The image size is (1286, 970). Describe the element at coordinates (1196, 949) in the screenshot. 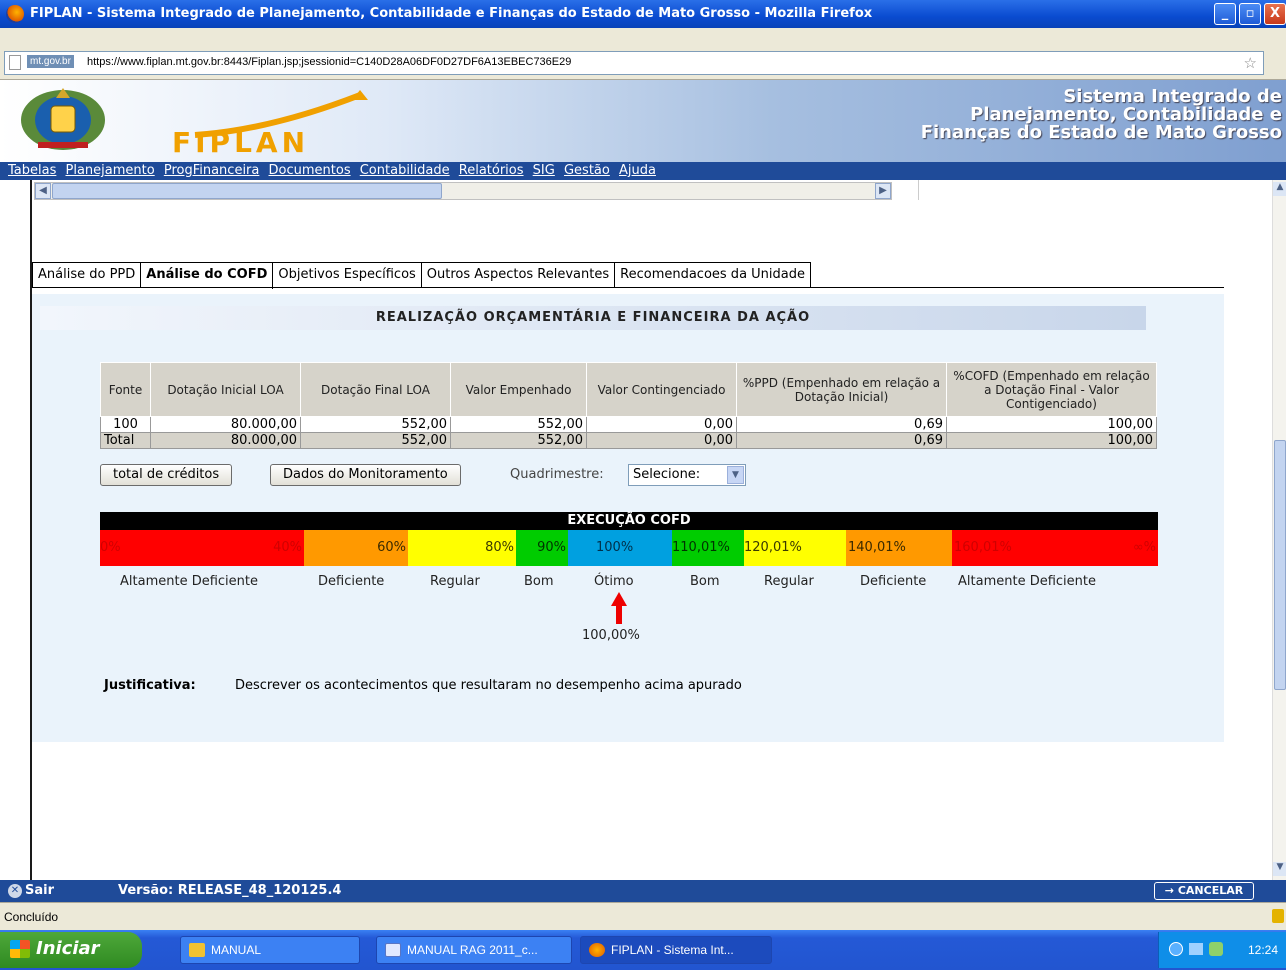

I see `volume-icon` at that location.